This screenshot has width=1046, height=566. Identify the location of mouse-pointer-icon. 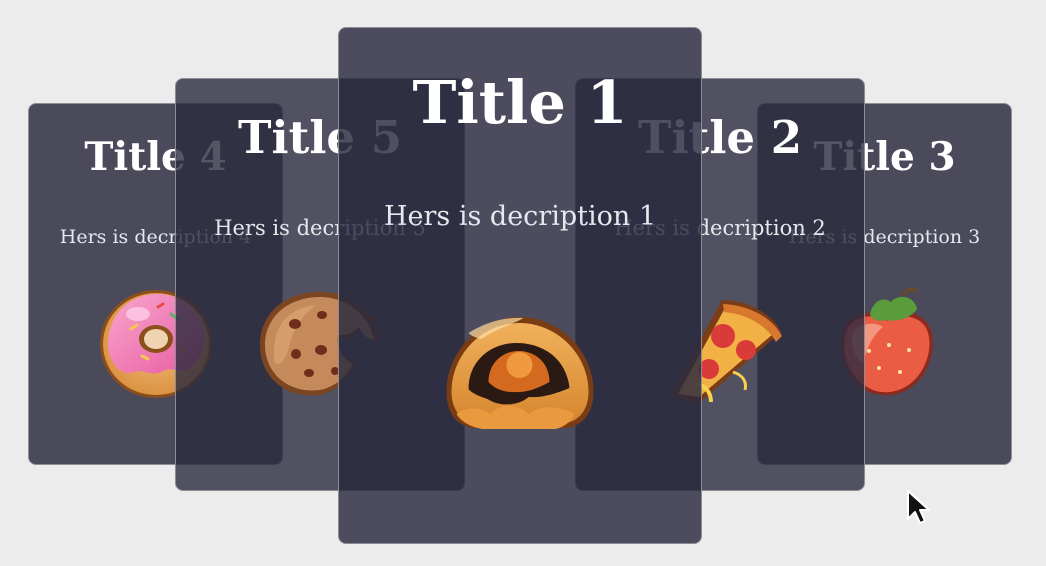
(918, 507).